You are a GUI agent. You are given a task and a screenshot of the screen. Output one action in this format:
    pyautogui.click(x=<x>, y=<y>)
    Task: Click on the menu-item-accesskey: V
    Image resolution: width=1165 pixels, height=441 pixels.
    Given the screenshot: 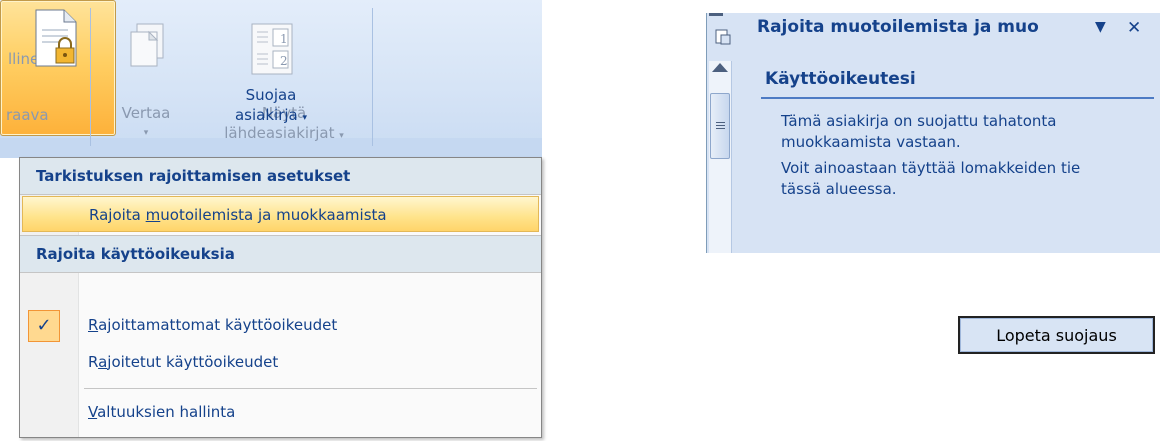 What is the action you would take?
    pyautogui.click(x=93, y=412)
    